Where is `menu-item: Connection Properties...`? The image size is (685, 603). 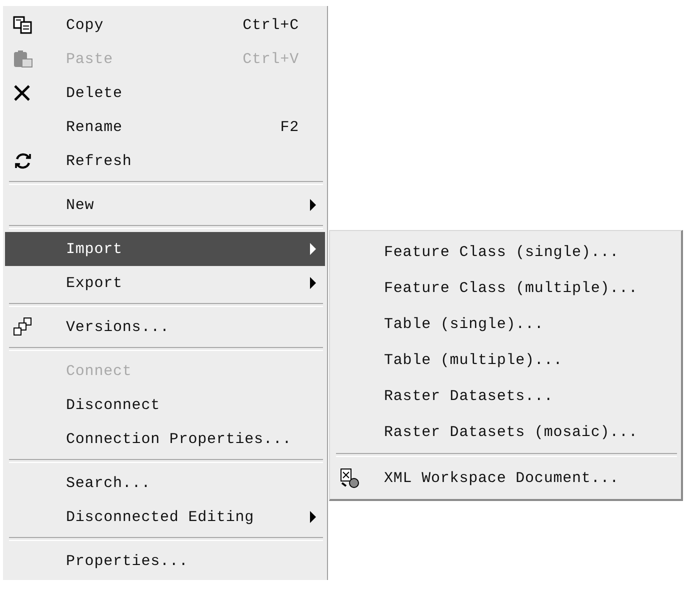 menu-item: Connection Properties... is located at coordinates (165, 439).